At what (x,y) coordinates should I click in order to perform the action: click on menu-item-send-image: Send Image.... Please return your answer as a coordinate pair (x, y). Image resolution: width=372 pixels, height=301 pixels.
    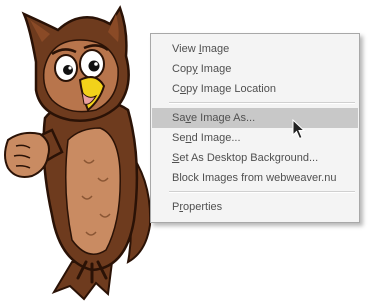
    Looking at the image, I should click on (255, 138).